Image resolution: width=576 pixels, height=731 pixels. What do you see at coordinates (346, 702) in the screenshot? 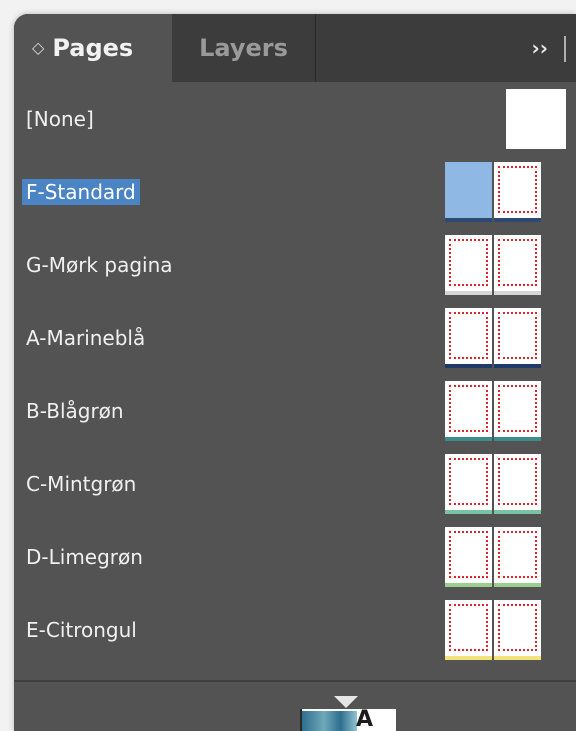
I see `page-indicator-arrow-icon` at bounding box center [346, 702].